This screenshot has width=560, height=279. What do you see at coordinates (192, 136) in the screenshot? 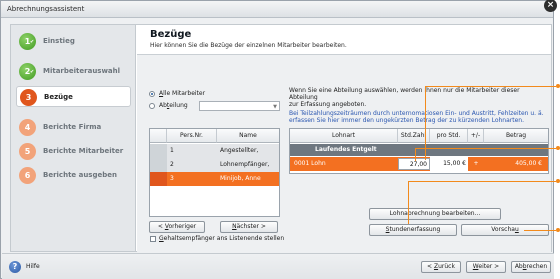
I see `column-header-persnr: Pers.Nr.` at bounding box center [192, 136].